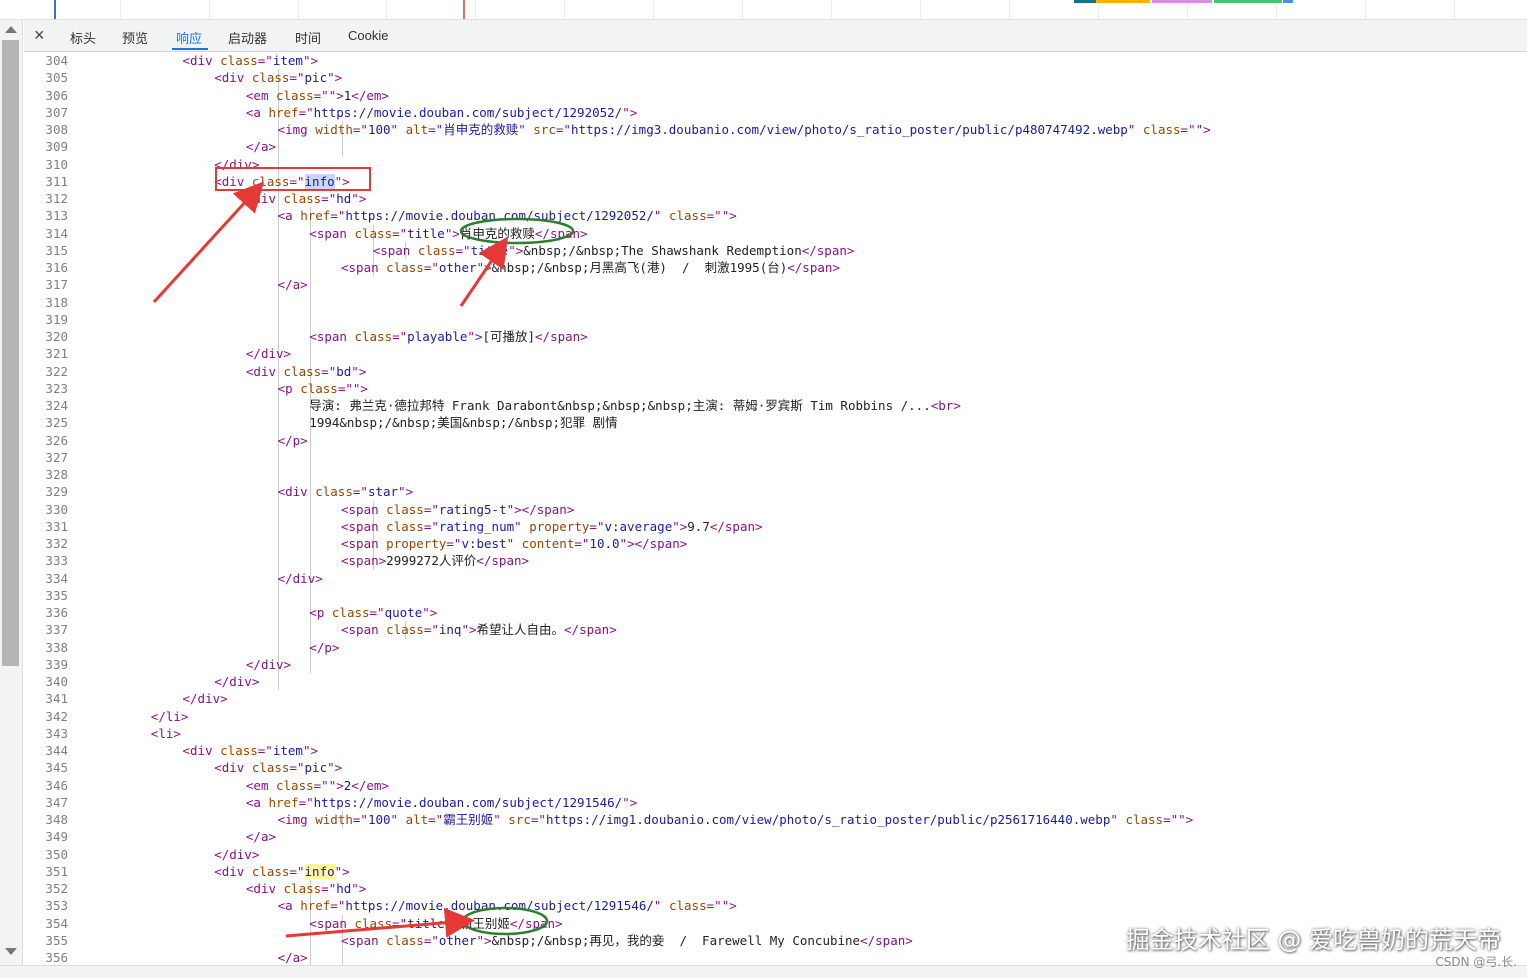 This screenshot has width=1527, height=978. What do you see at coordinates (1476, 962) in the screenshot?
I see `watermark-small-text: CSDN @弓.长.` at bounding box center [1476, 962].